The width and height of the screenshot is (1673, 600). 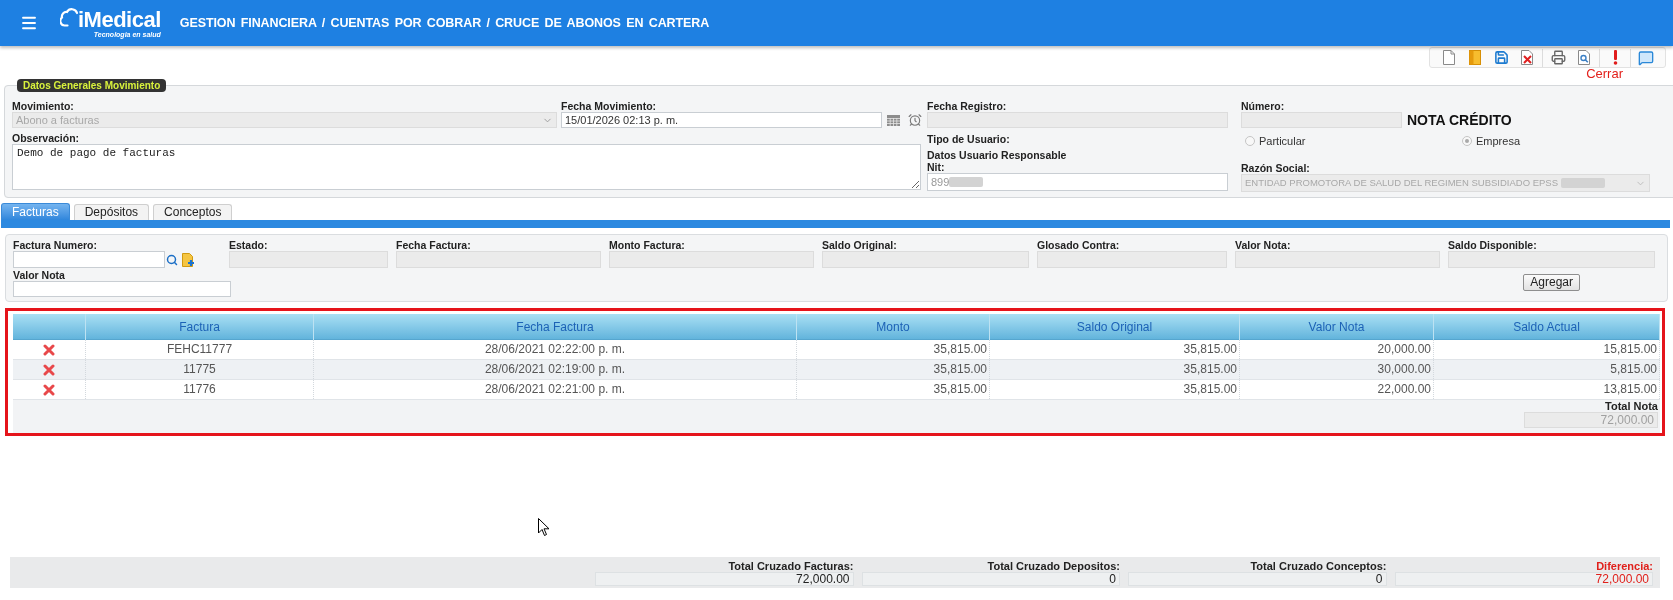 What do you see at coordinates (172, 259) in the screenshot?
I see `search-icon` at bounding box center [172, 259].